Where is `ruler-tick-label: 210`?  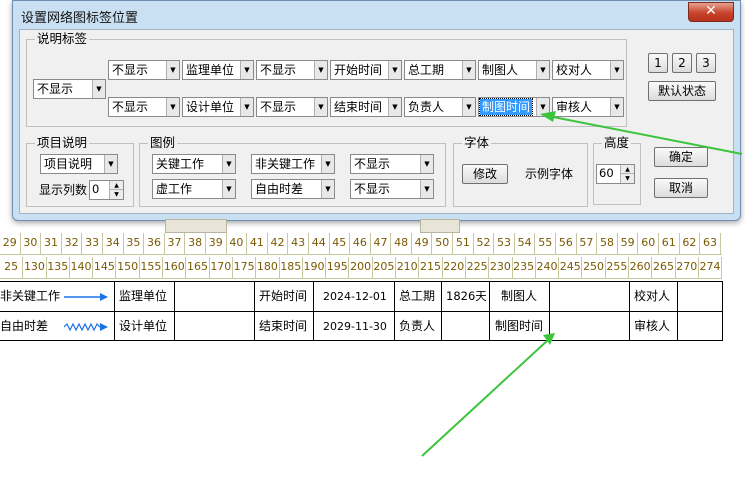
ruler-tick-label: 210 is located at coordinates (408, 267).